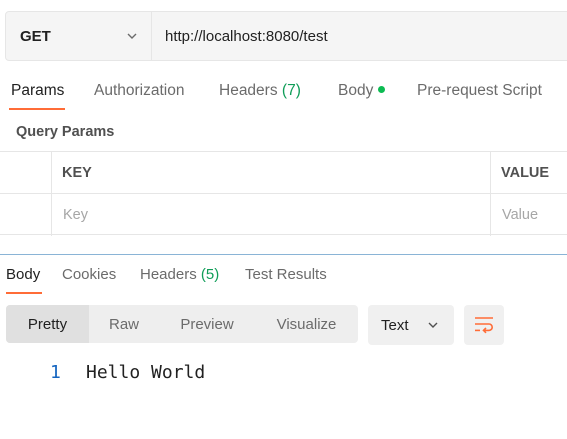 This screenshot has width=567, height=439. I want to click on key-input: Key, so click(75, 215).